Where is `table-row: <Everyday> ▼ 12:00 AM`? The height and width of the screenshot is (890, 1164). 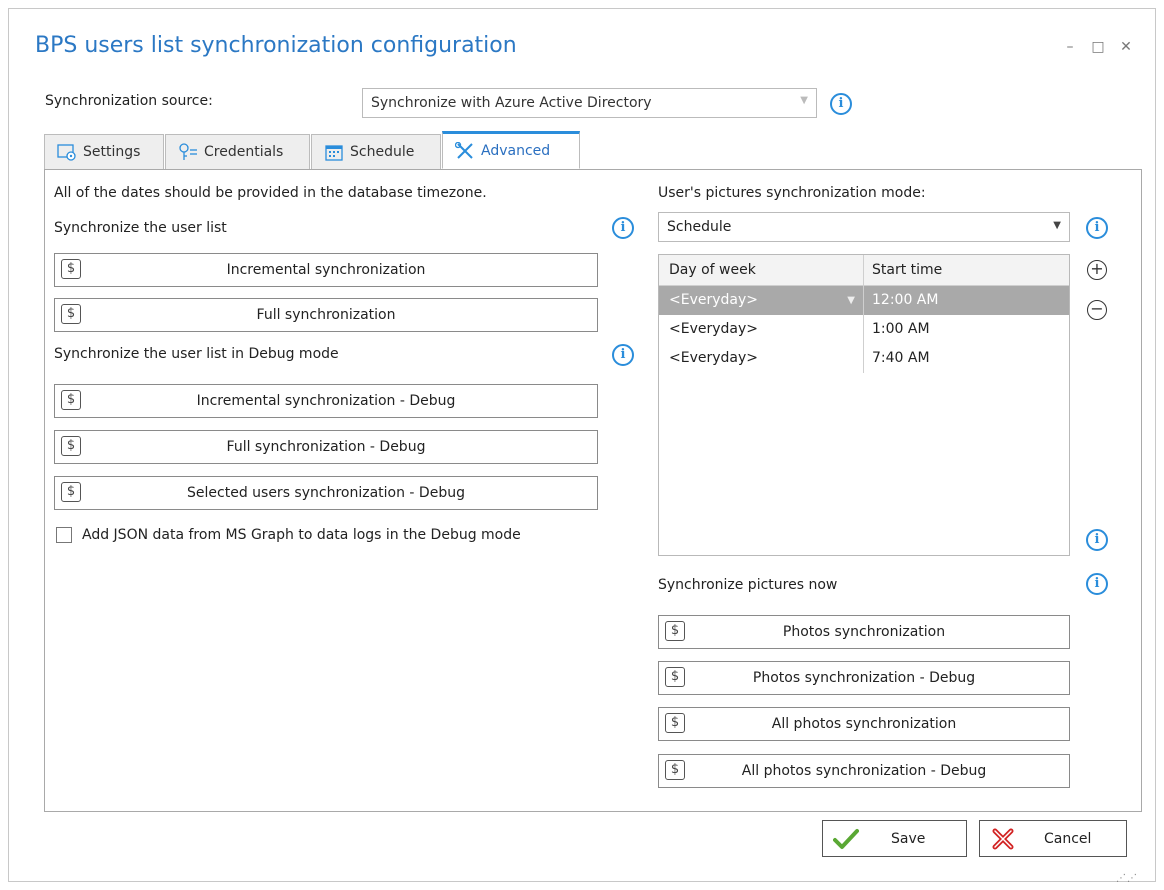
table-row: <Everyday> ▼ 12:00 AM is located at coordinates (864, 300).